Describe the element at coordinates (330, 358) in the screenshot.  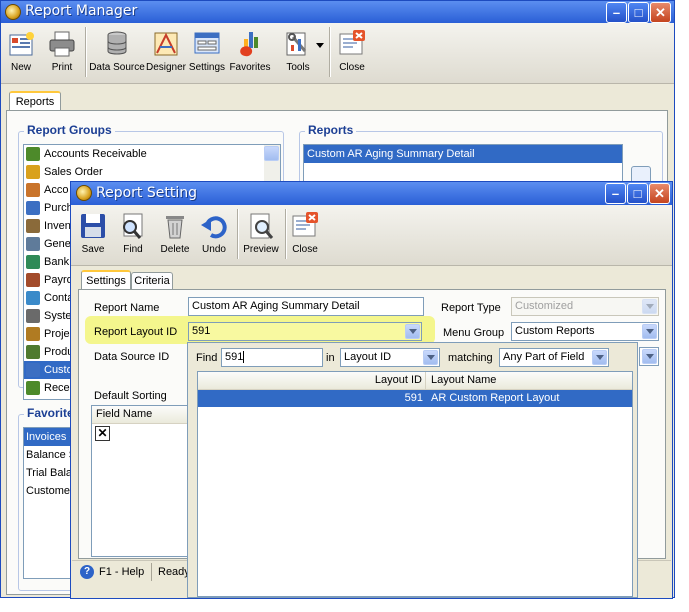
I see `in-label: in` at that location.